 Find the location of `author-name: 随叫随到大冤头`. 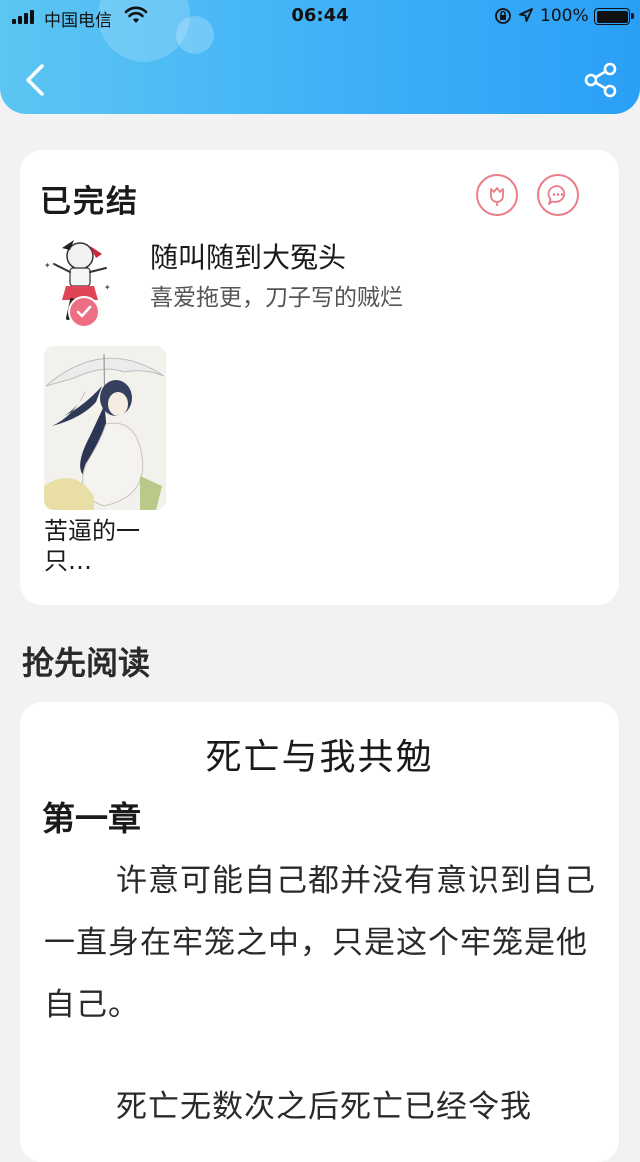

author-name: 随叫随到大冤头 is located at coordinates (248, 256).